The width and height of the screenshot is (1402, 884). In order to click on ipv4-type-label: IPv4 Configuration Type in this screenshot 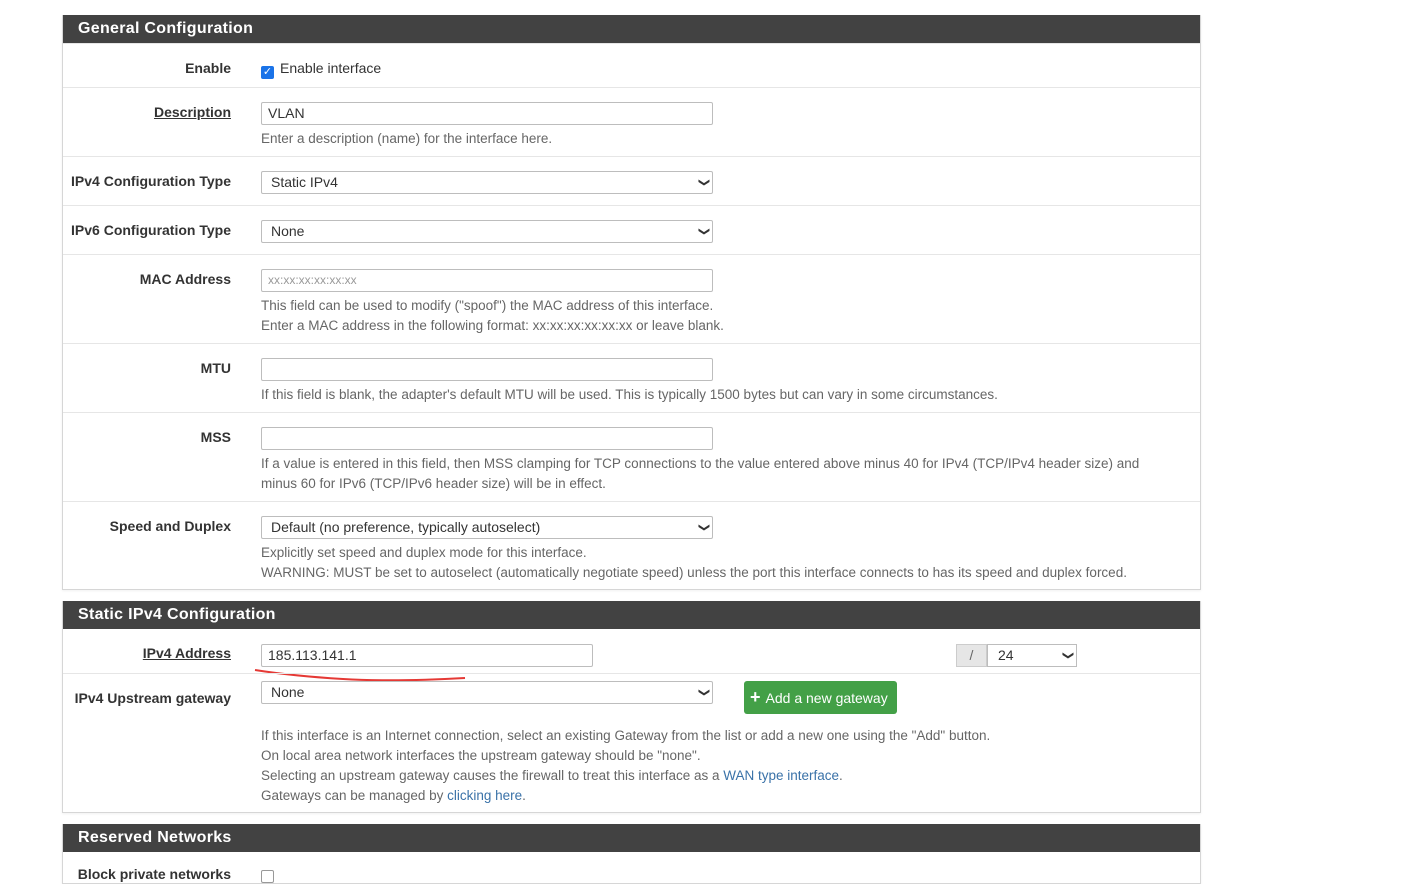, I will do `click(151, 181)`.